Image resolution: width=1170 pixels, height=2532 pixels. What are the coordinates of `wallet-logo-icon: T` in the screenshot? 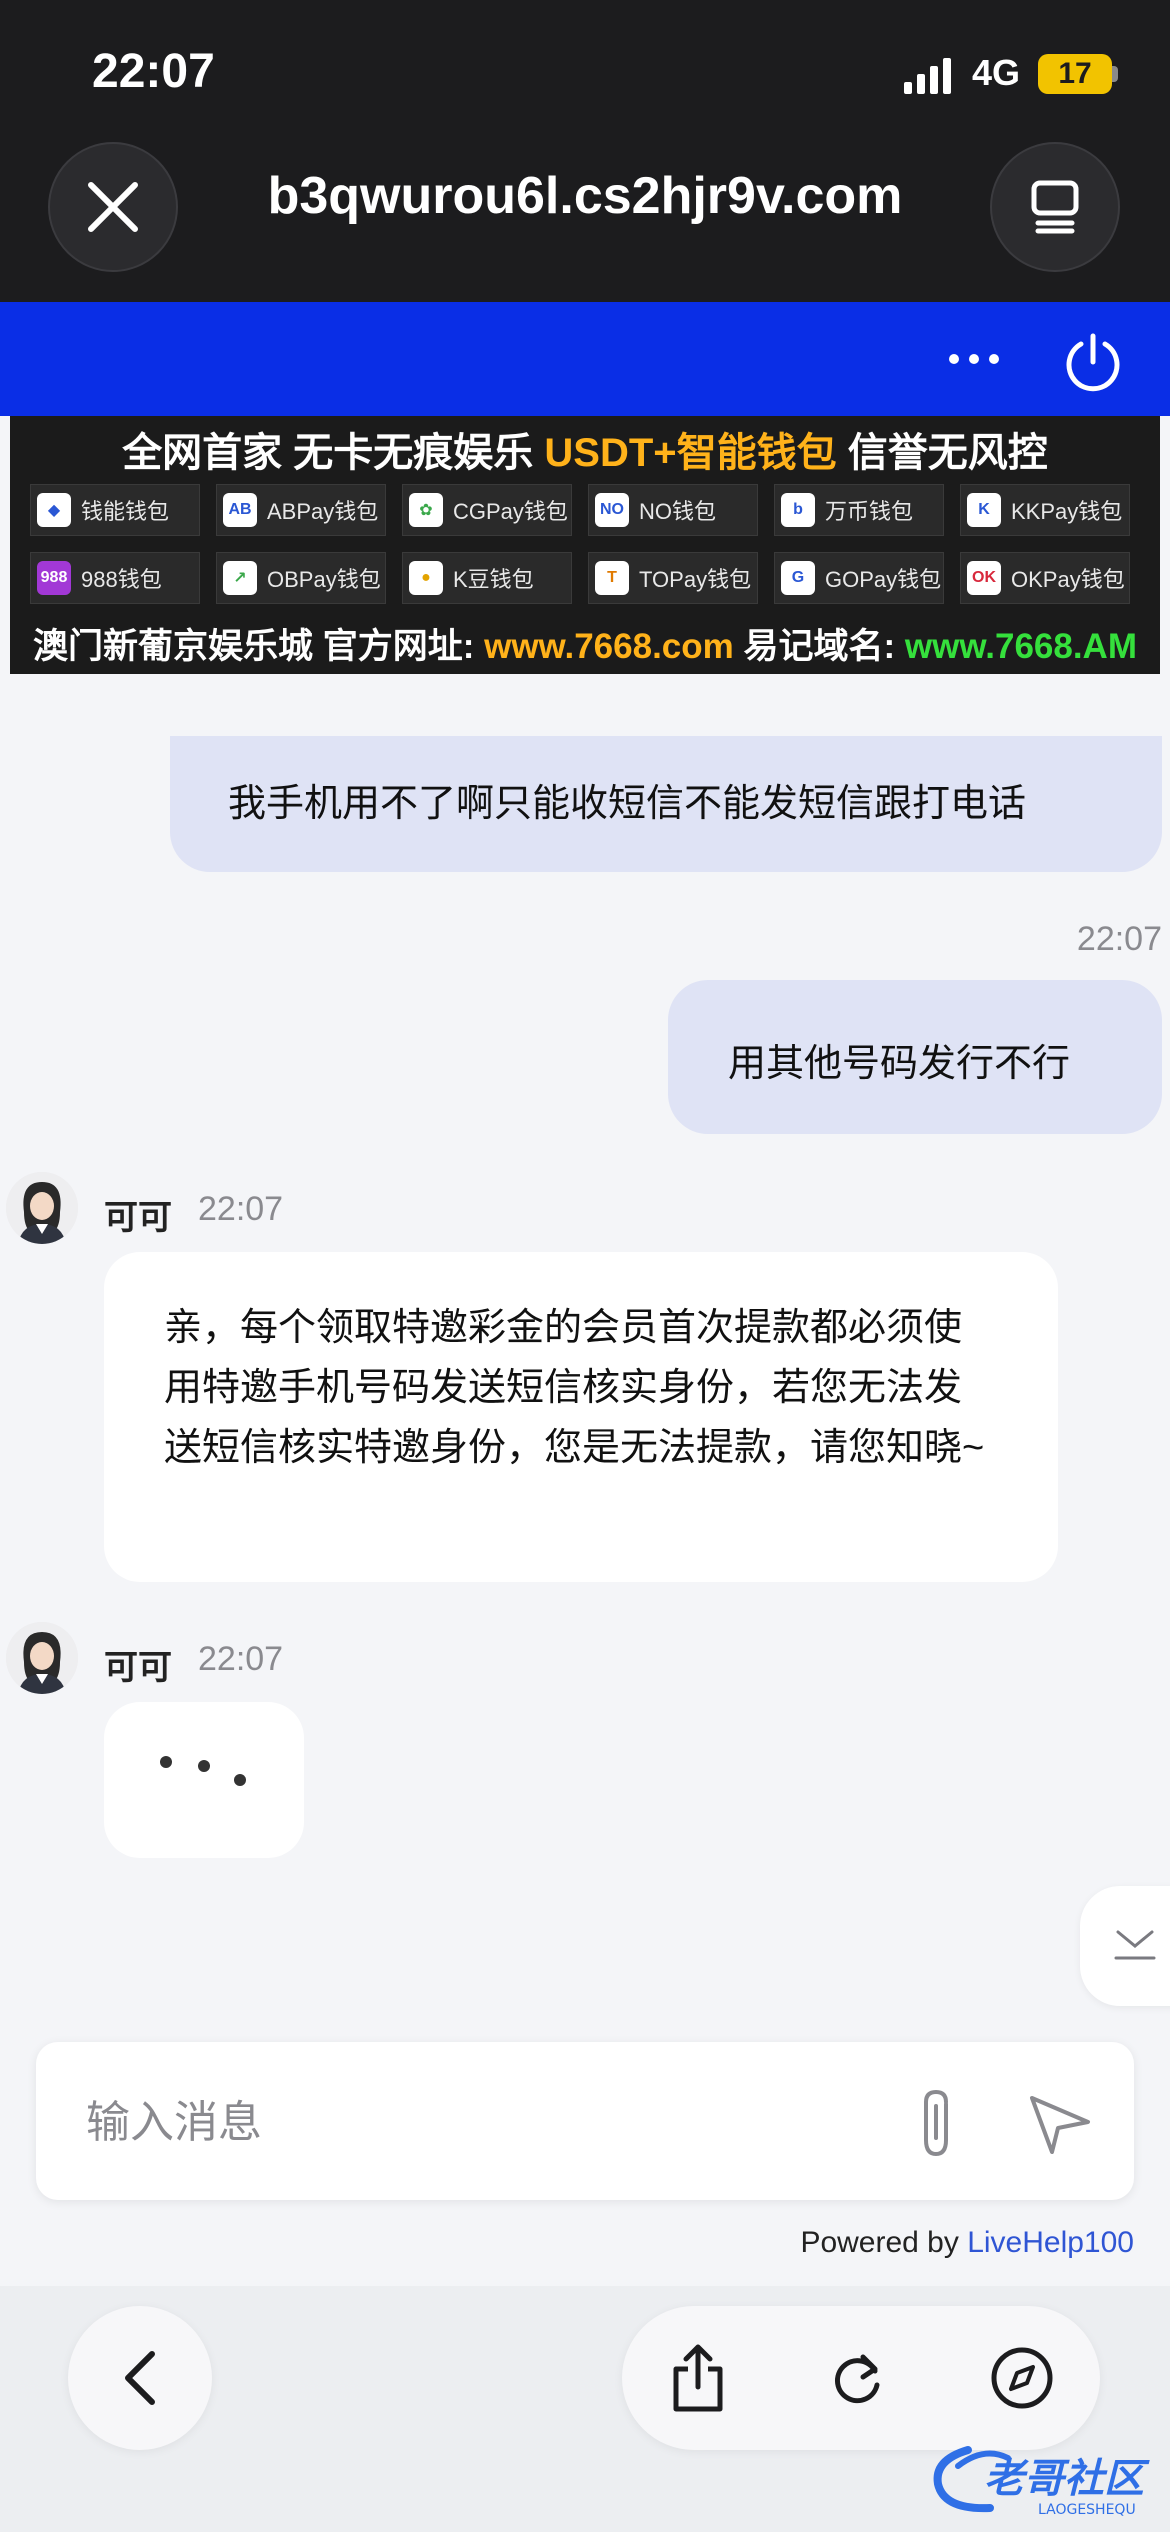 It's located at (612, 578).